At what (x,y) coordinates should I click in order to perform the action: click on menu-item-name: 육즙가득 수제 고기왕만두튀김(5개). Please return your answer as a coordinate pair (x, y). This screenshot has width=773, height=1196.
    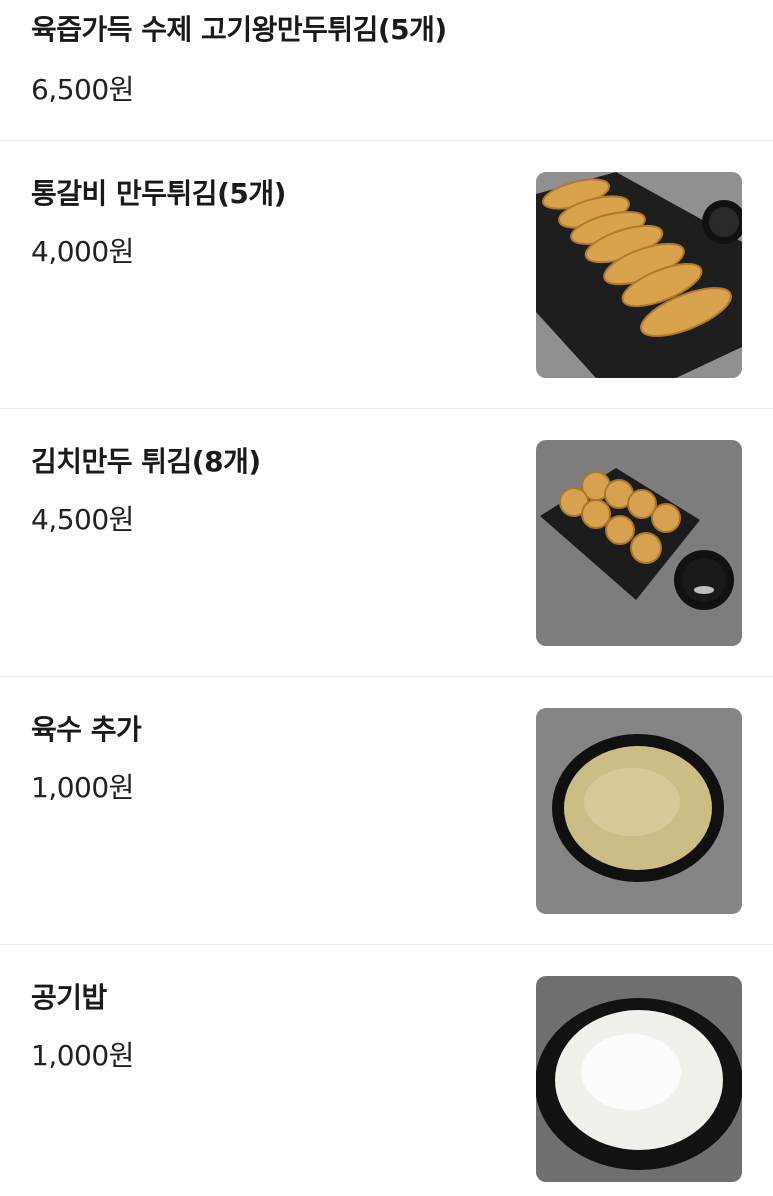
    Looking at the image, I should click on (239, 29).